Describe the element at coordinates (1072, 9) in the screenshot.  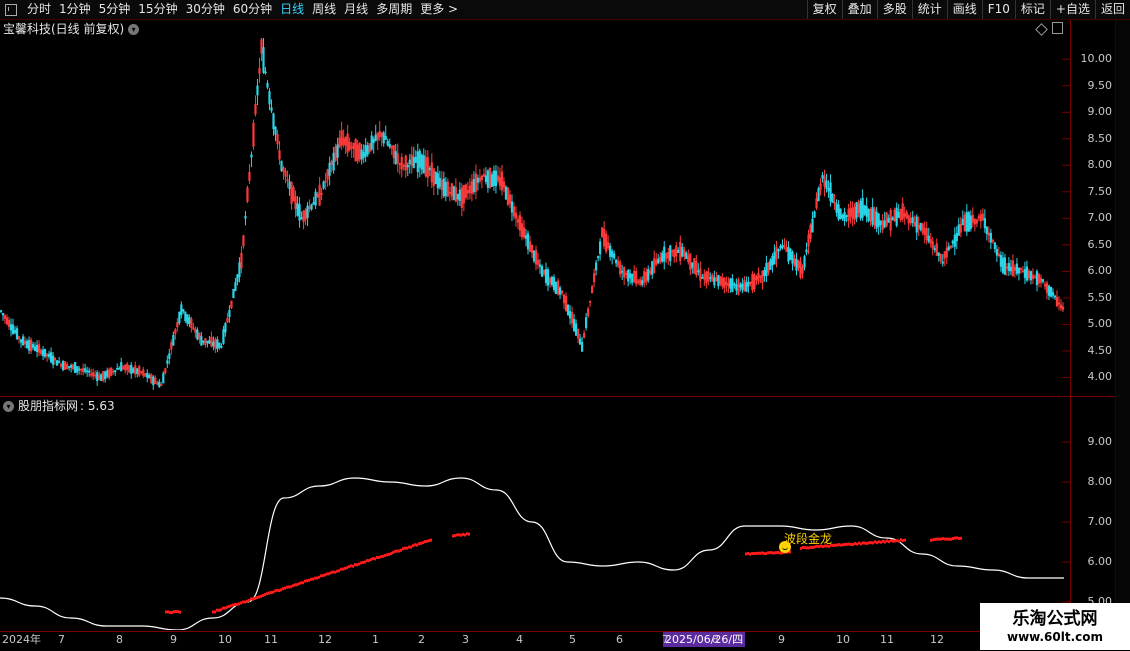
I see `toolbar-button: +自选` at that location.